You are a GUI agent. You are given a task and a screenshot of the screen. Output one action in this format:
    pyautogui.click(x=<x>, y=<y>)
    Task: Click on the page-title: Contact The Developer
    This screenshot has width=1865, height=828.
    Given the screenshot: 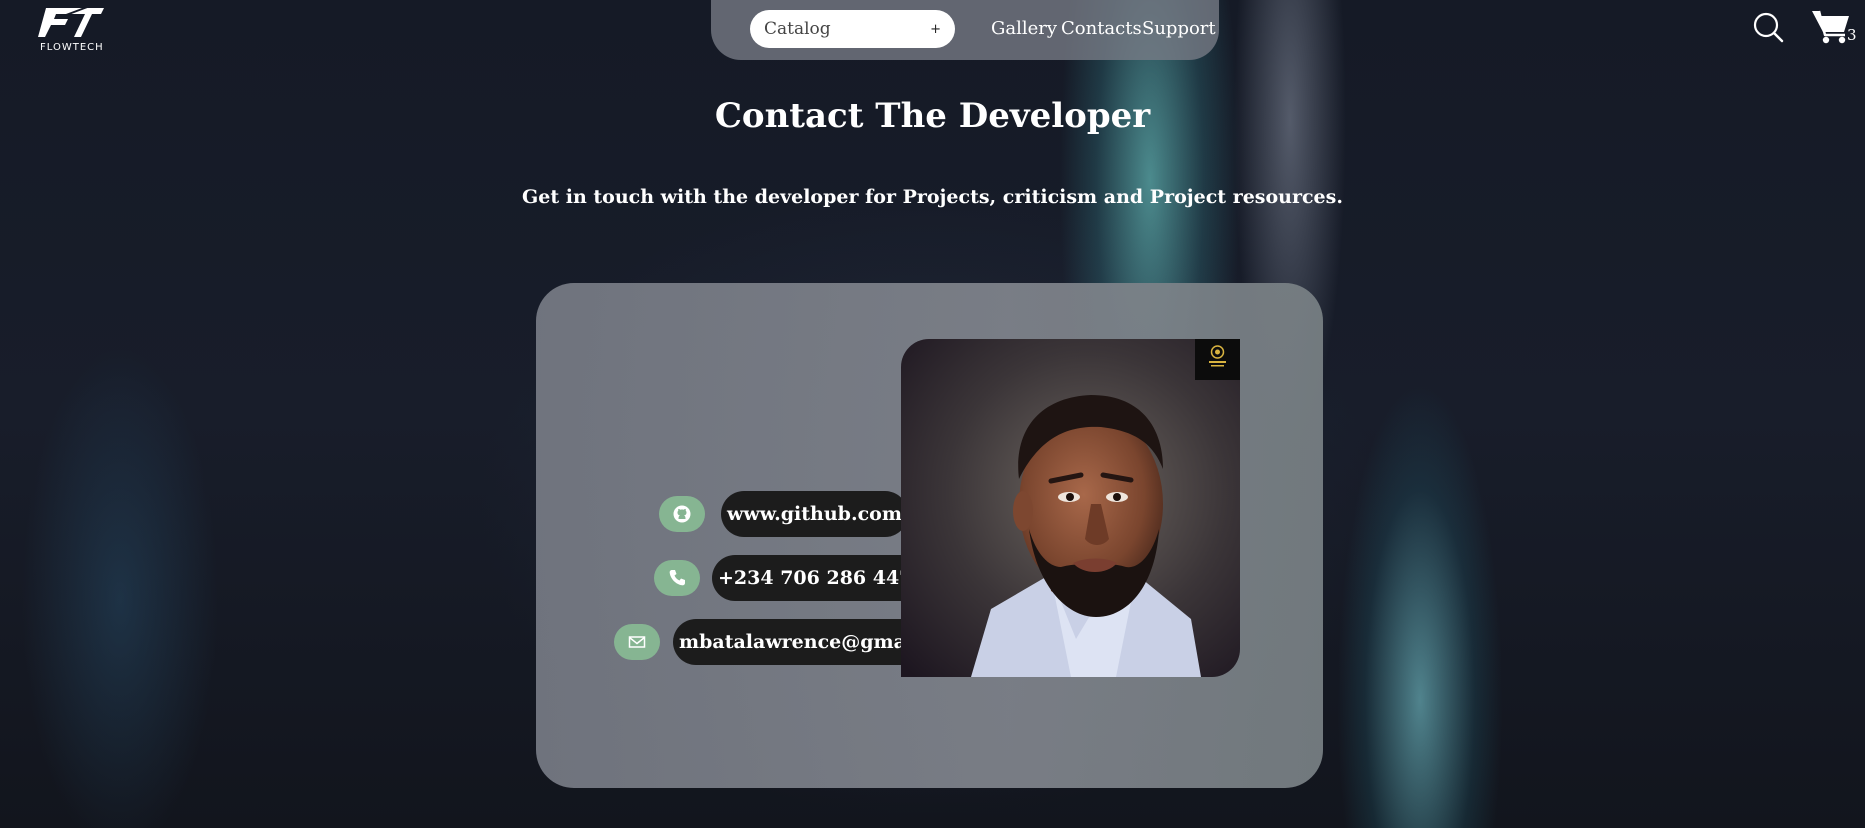 What is the action you would take?
    pyautogui.click(x=932, y=116)
    